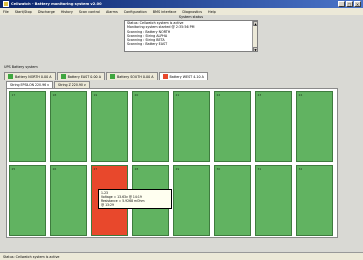  What do you see at coordinates (212, 12) in the screenshot?
I see `menu-help: Help` at bounding box center [212, 12].